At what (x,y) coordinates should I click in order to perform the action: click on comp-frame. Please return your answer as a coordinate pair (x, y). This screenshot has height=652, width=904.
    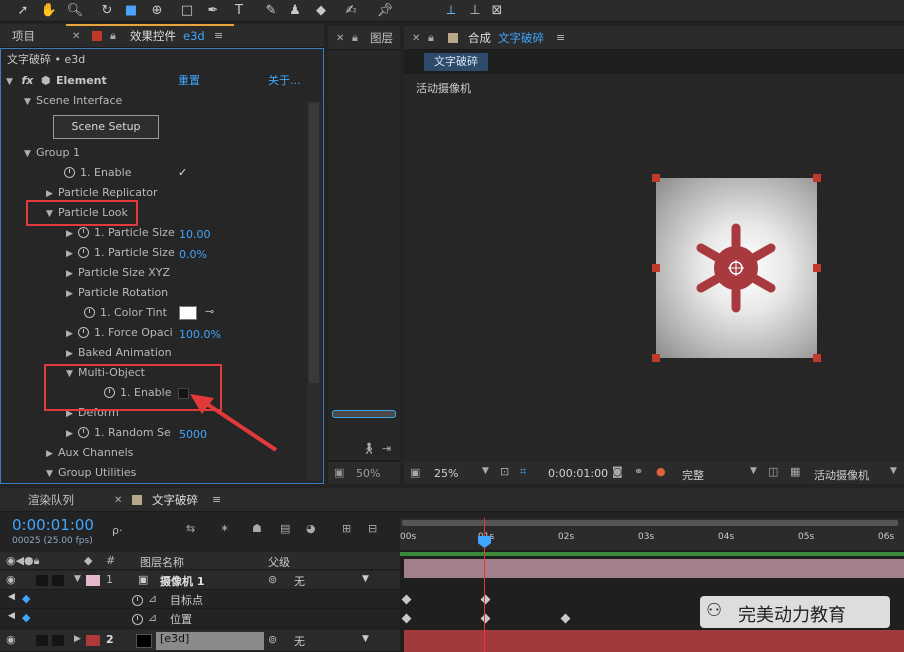
    Looking at the image, I should click on (736, 268).